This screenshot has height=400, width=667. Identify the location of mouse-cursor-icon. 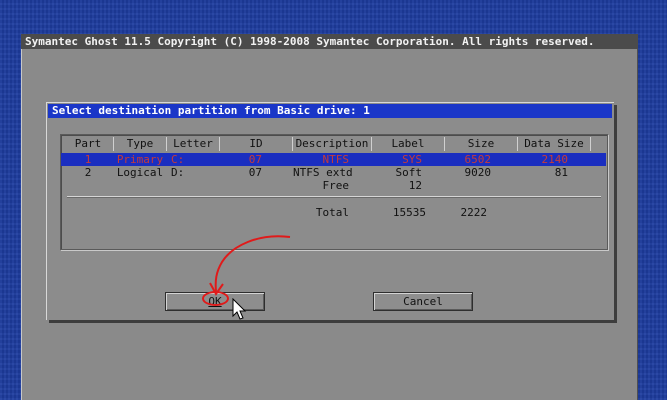
(239, 309).